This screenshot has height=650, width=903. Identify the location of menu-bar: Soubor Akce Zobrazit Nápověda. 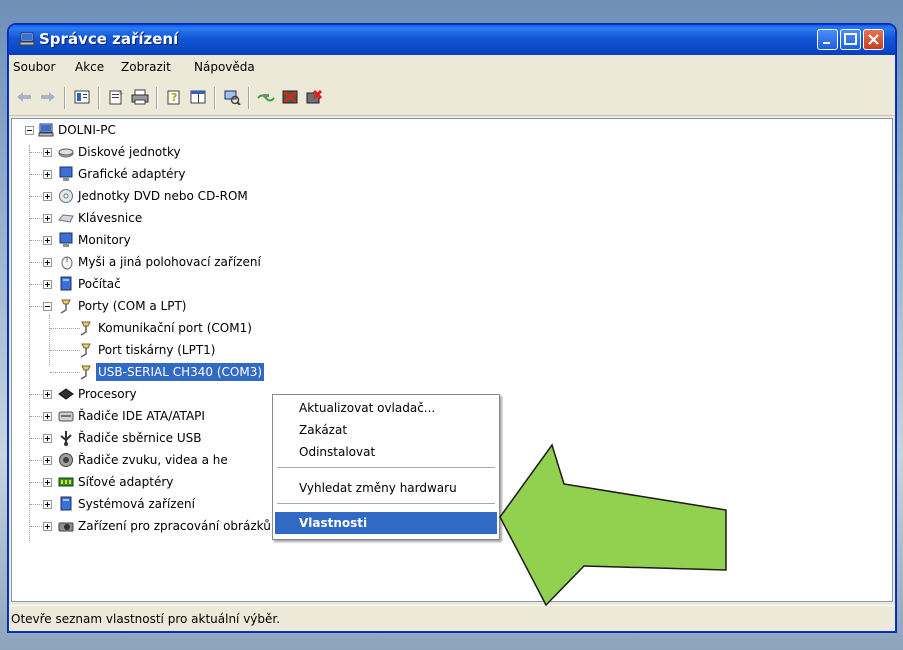
(452, 67).